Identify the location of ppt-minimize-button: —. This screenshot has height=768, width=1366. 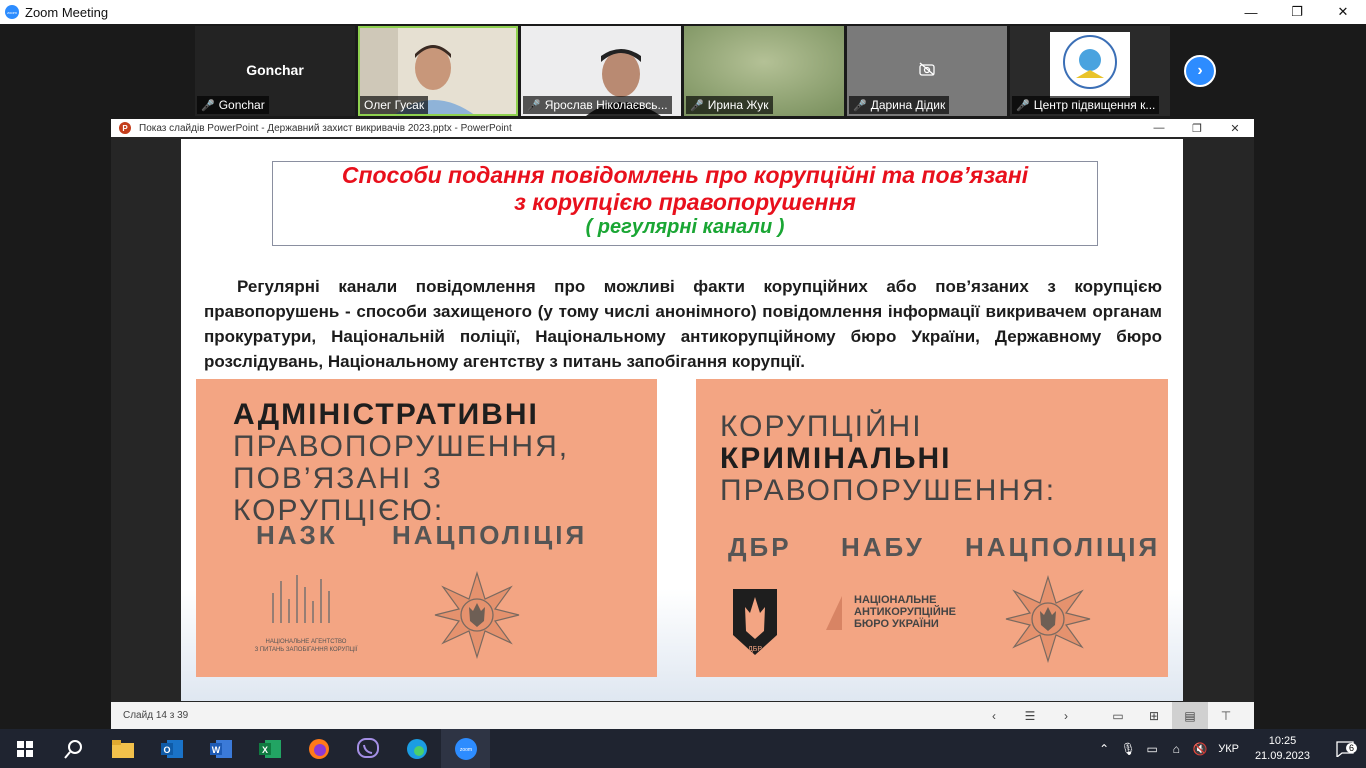
(1159, 128).